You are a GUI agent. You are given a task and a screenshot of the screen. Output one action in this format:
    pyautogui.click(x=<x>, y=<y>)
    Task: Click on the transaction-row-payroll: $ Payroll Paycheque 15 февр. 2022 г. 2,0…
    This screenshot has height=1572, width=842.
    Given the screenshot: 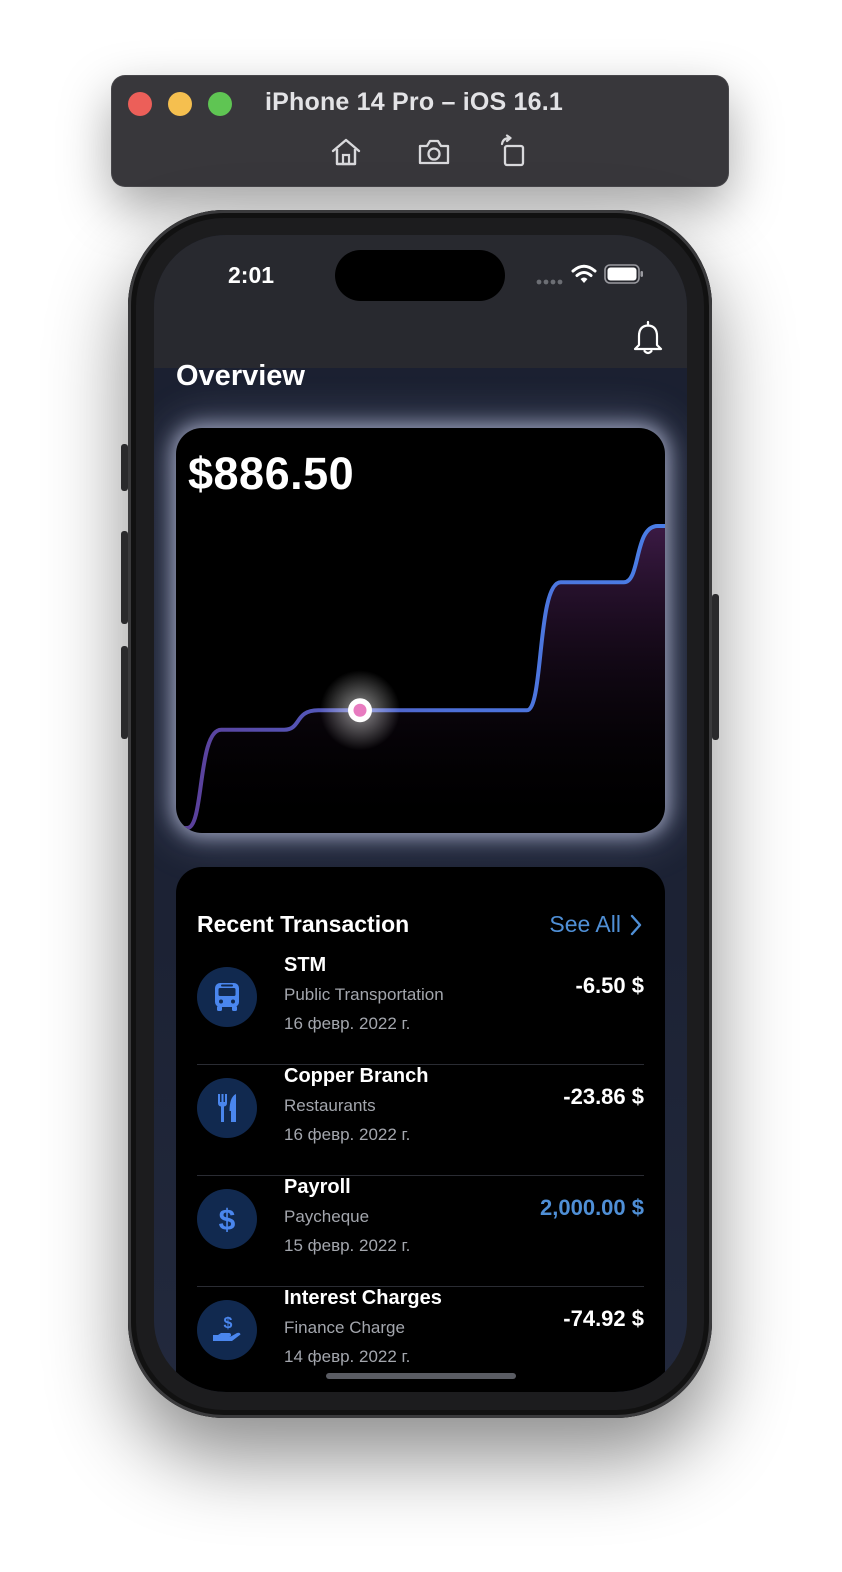 What is the action you would take?
    pyautogui.click(x=420, y=1231)
    